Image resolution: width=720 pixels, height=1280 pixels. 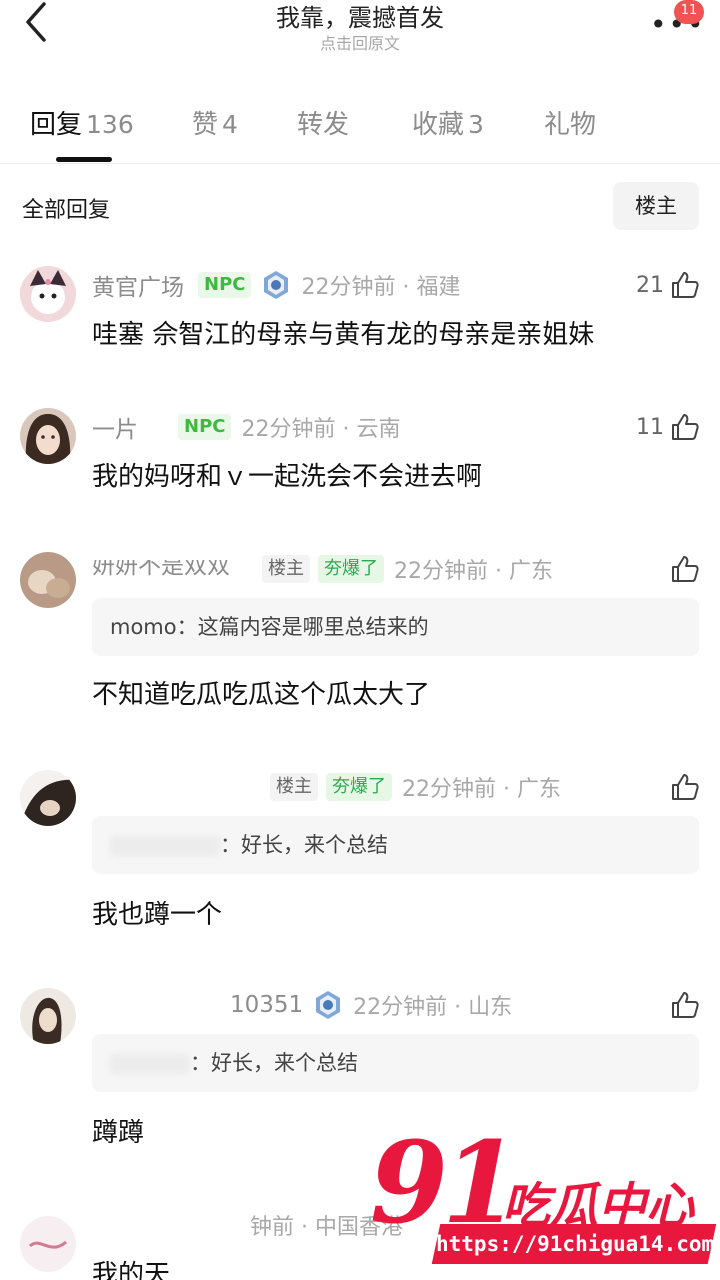 What do you see at coordinates (323, 125) in the screenshot?
I see `tab-label: 转发` at bounding box center [323, 125].